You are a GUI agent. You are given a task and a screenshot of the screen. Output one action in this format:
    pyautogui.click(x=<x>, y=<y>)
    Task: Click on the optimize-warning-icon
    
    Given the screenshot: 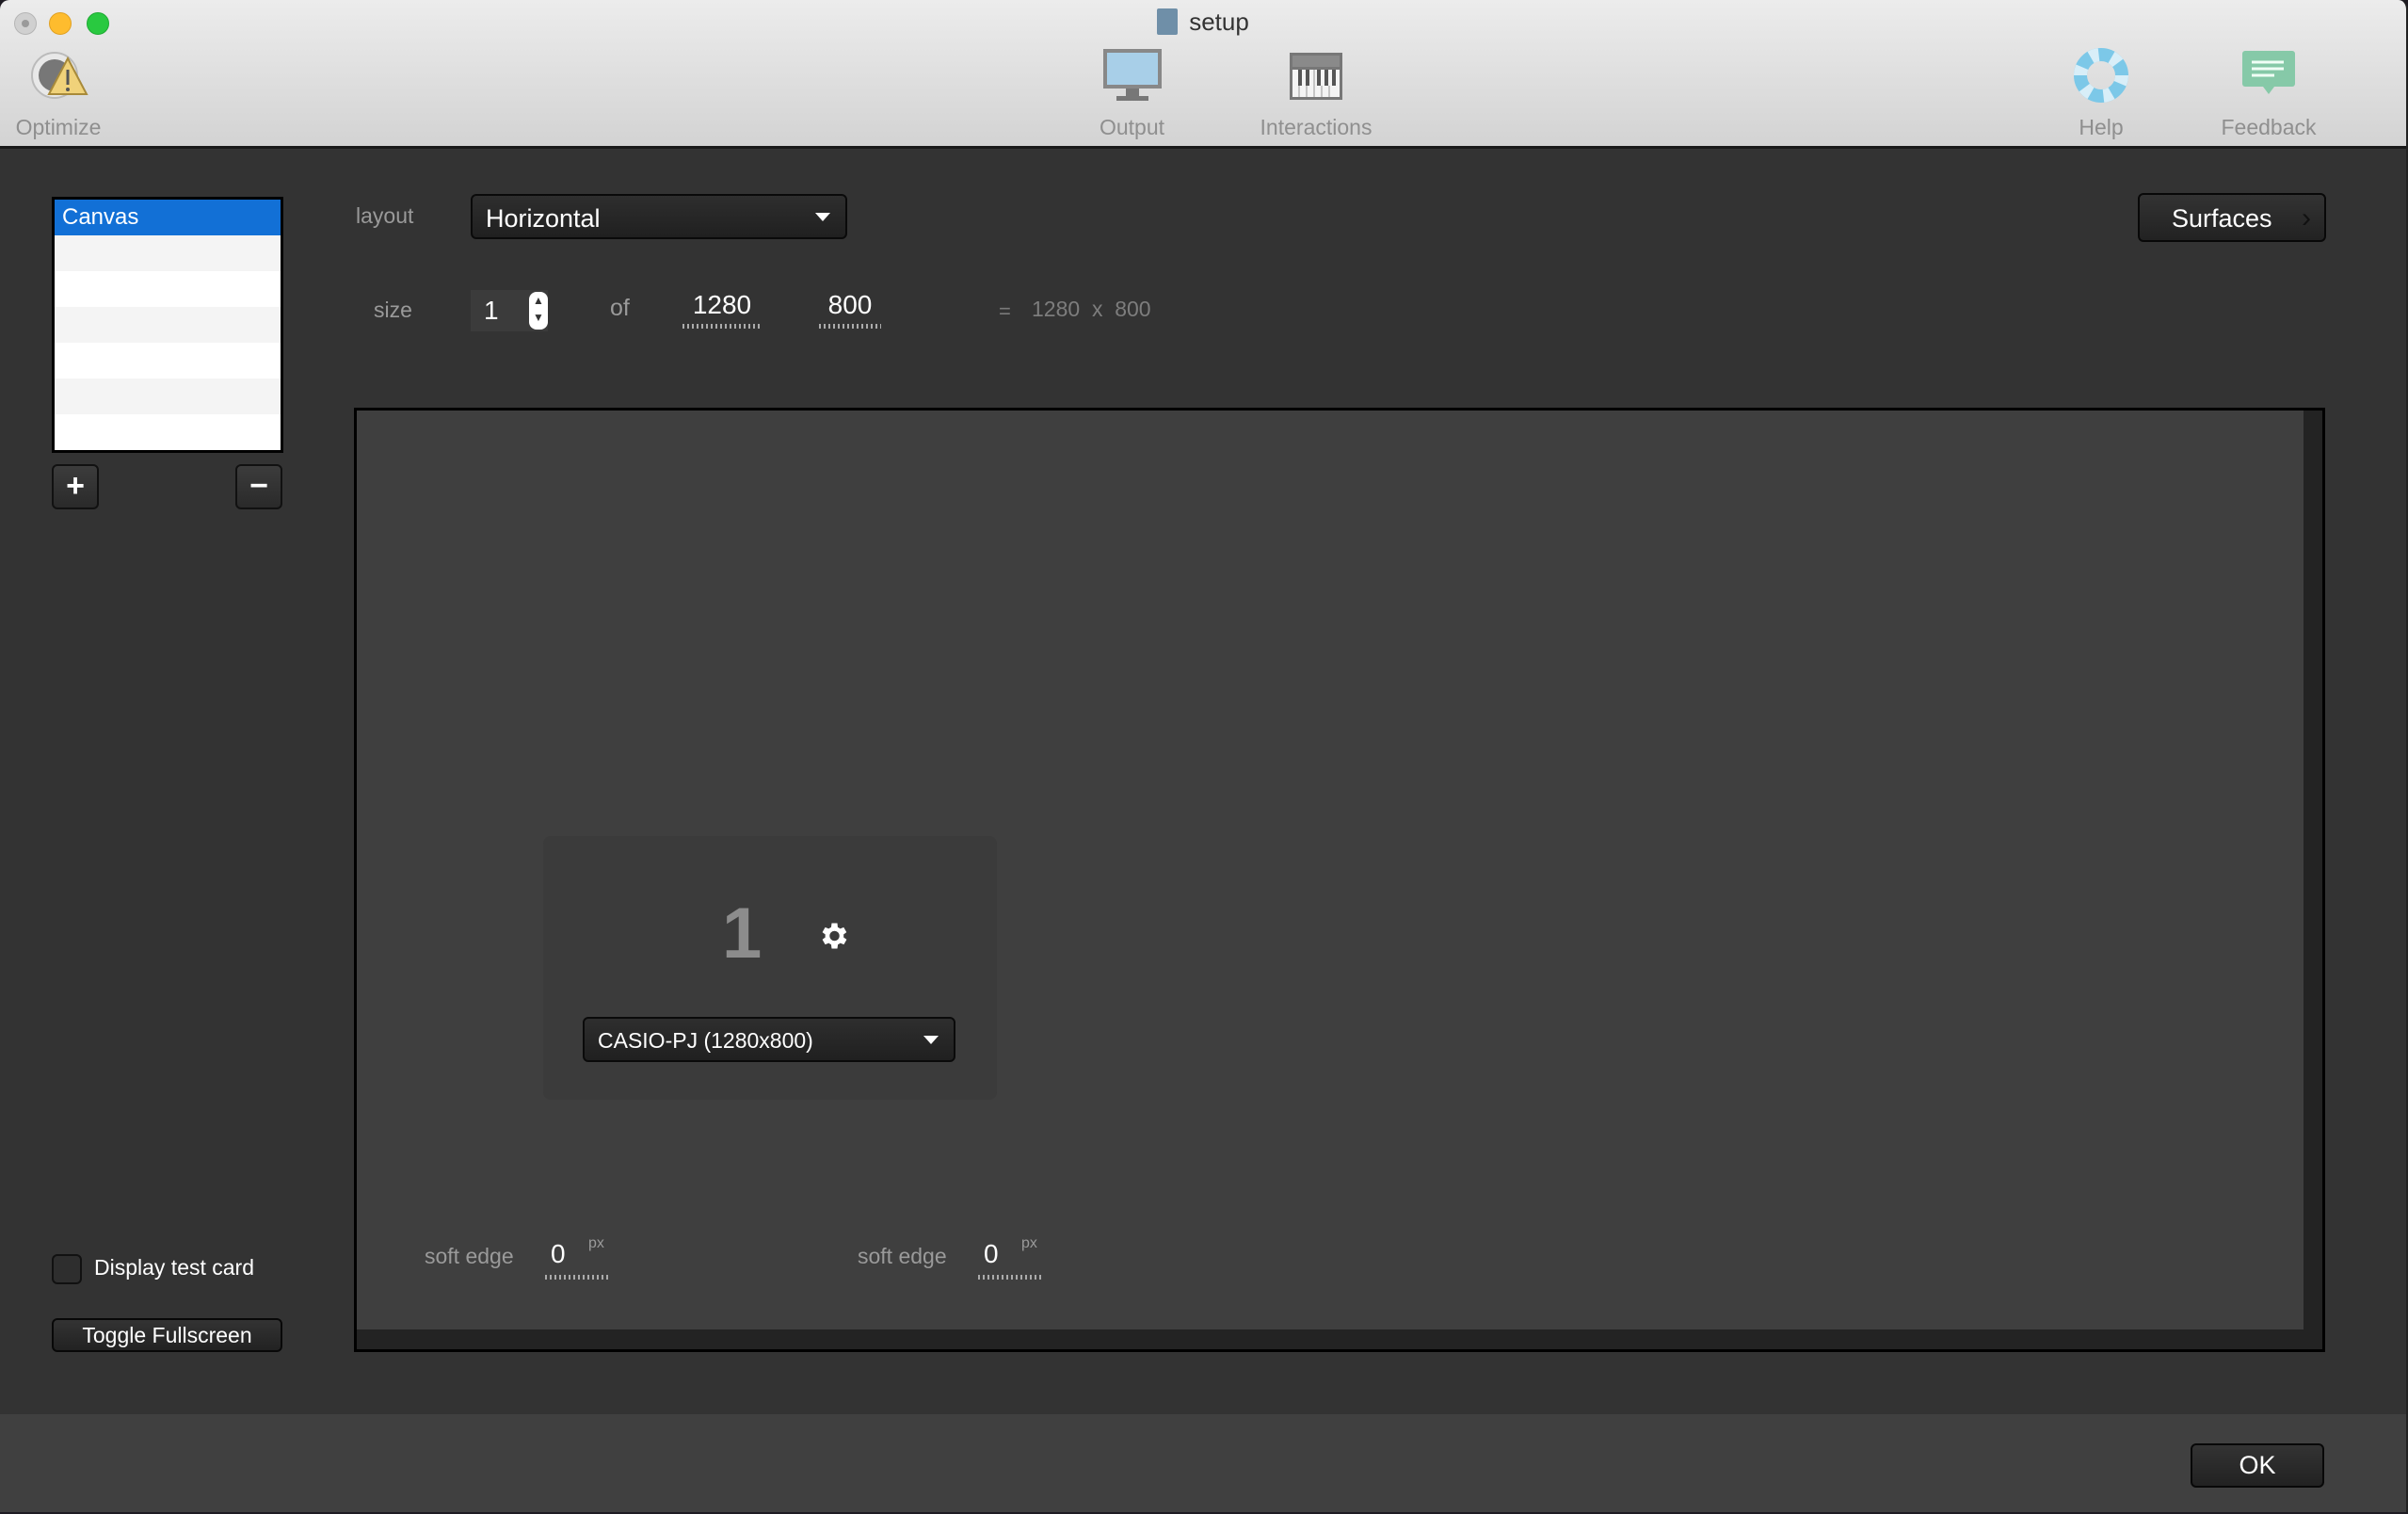 What is the action you would take?
    pyautogui.click(x=58, y=77)
    